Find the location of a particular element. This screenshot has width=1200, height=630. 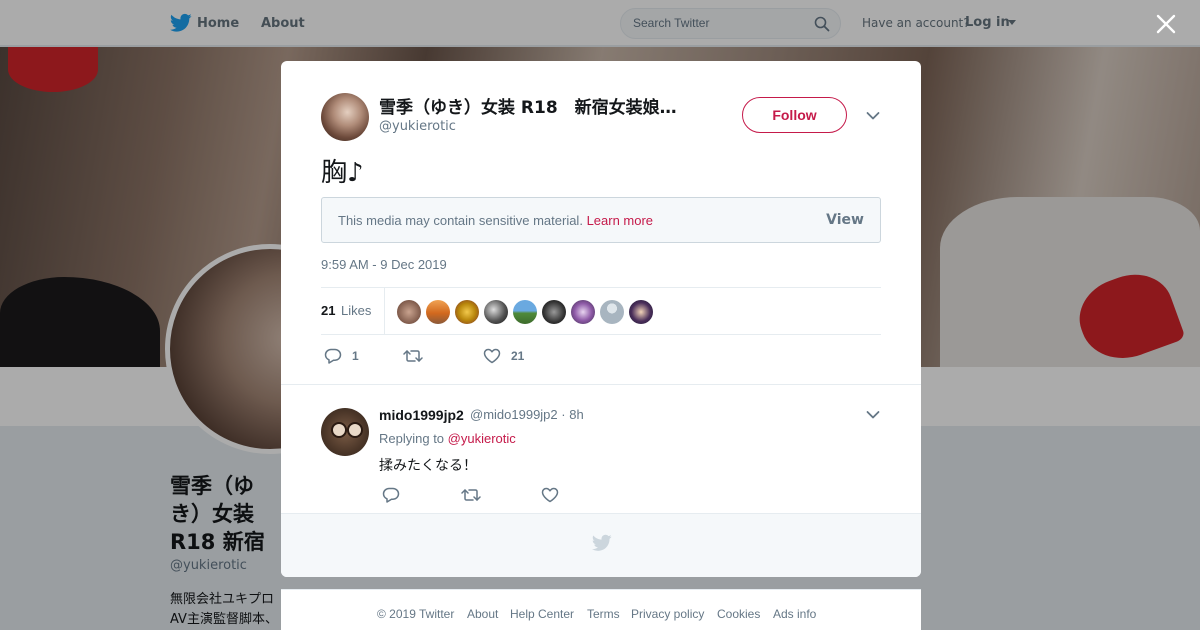

replying-to-handle-link: @yukierotic is located at coordinates (482, 438).